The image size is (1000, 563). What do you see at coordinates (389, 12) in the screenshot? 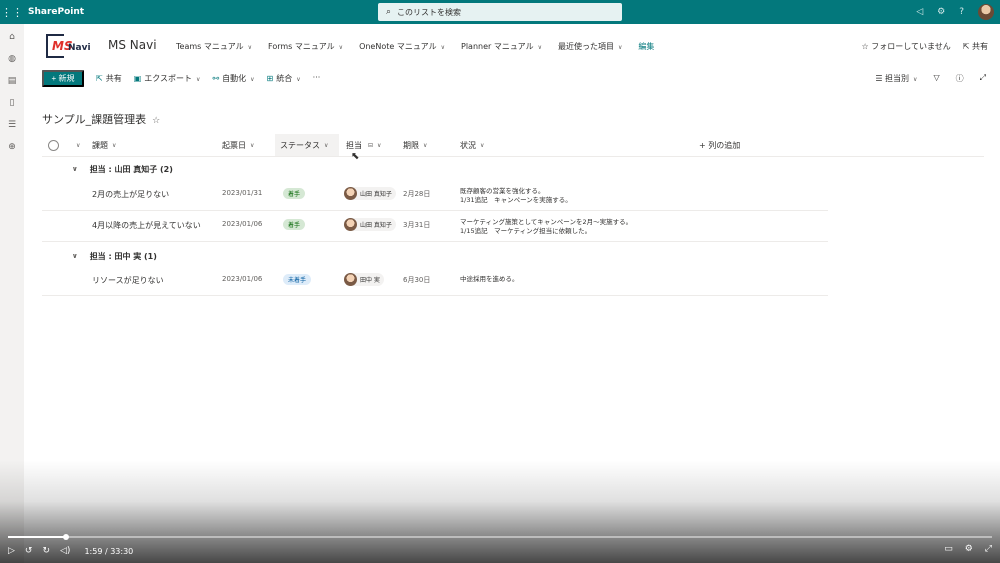
I see `search-icon: ⌕` at bounding box center [389, 12].